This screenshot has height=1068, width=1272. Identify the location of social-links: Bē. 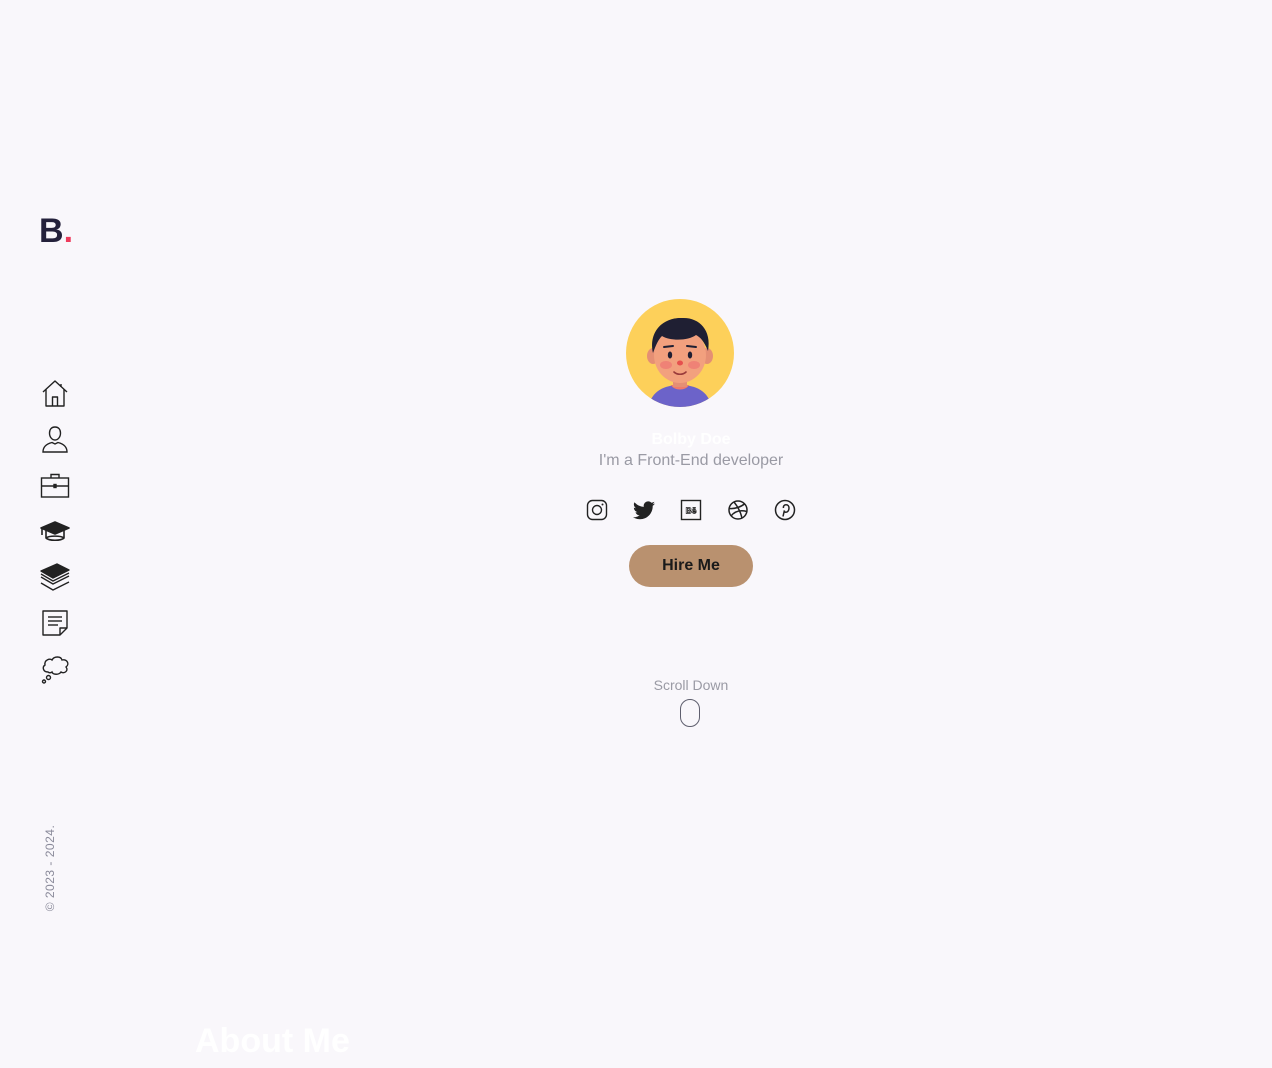
(691, 510).